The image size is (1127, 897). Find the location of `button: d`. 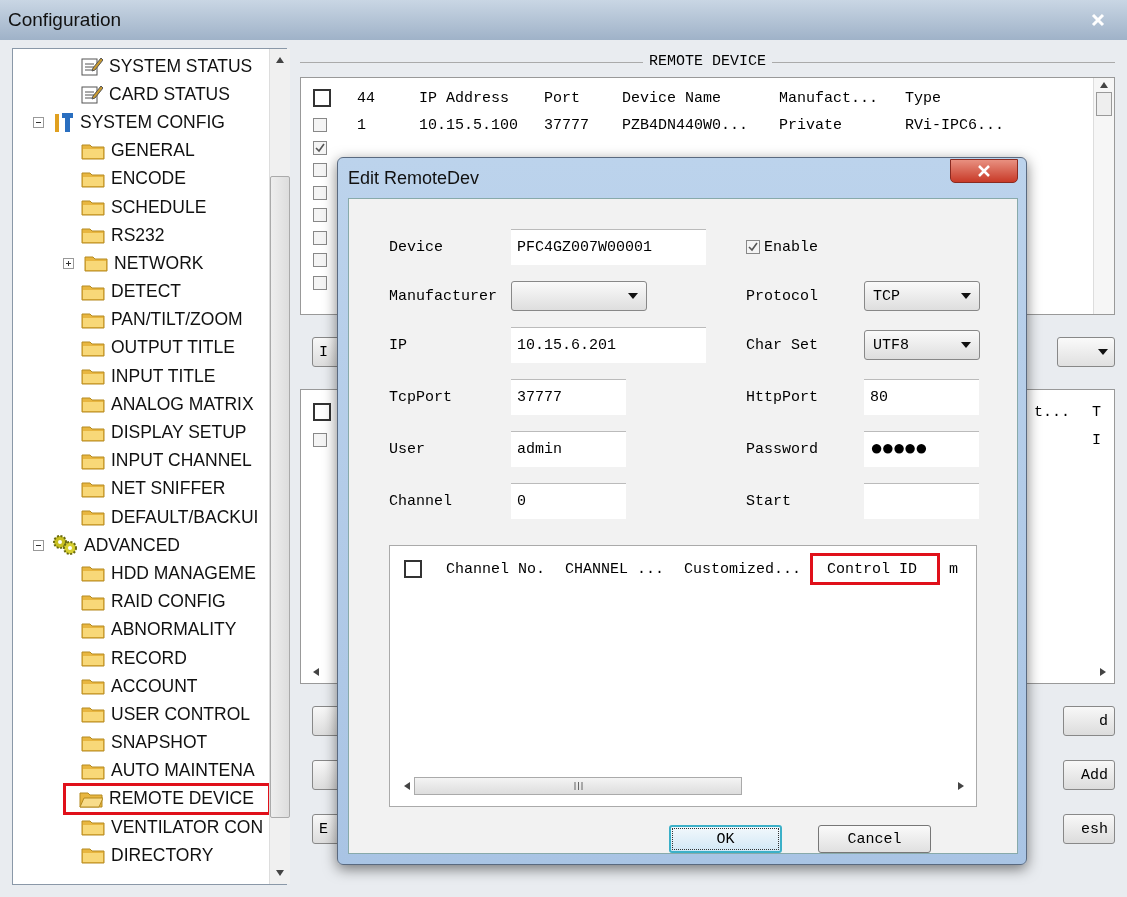

button: d is located at coordinates (1089, 721).